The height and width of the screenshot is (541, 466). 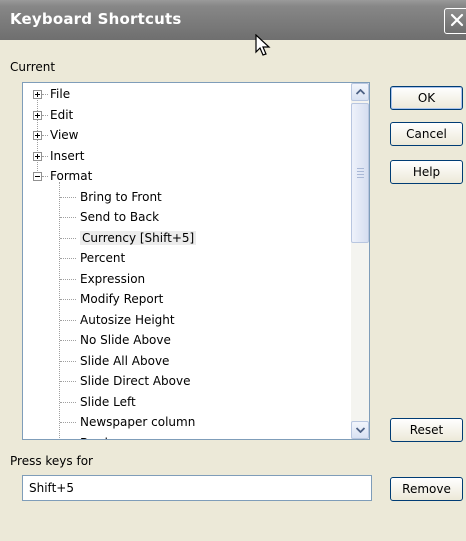 I want to click on reset-button: Reset, so click(x=426, y=430).